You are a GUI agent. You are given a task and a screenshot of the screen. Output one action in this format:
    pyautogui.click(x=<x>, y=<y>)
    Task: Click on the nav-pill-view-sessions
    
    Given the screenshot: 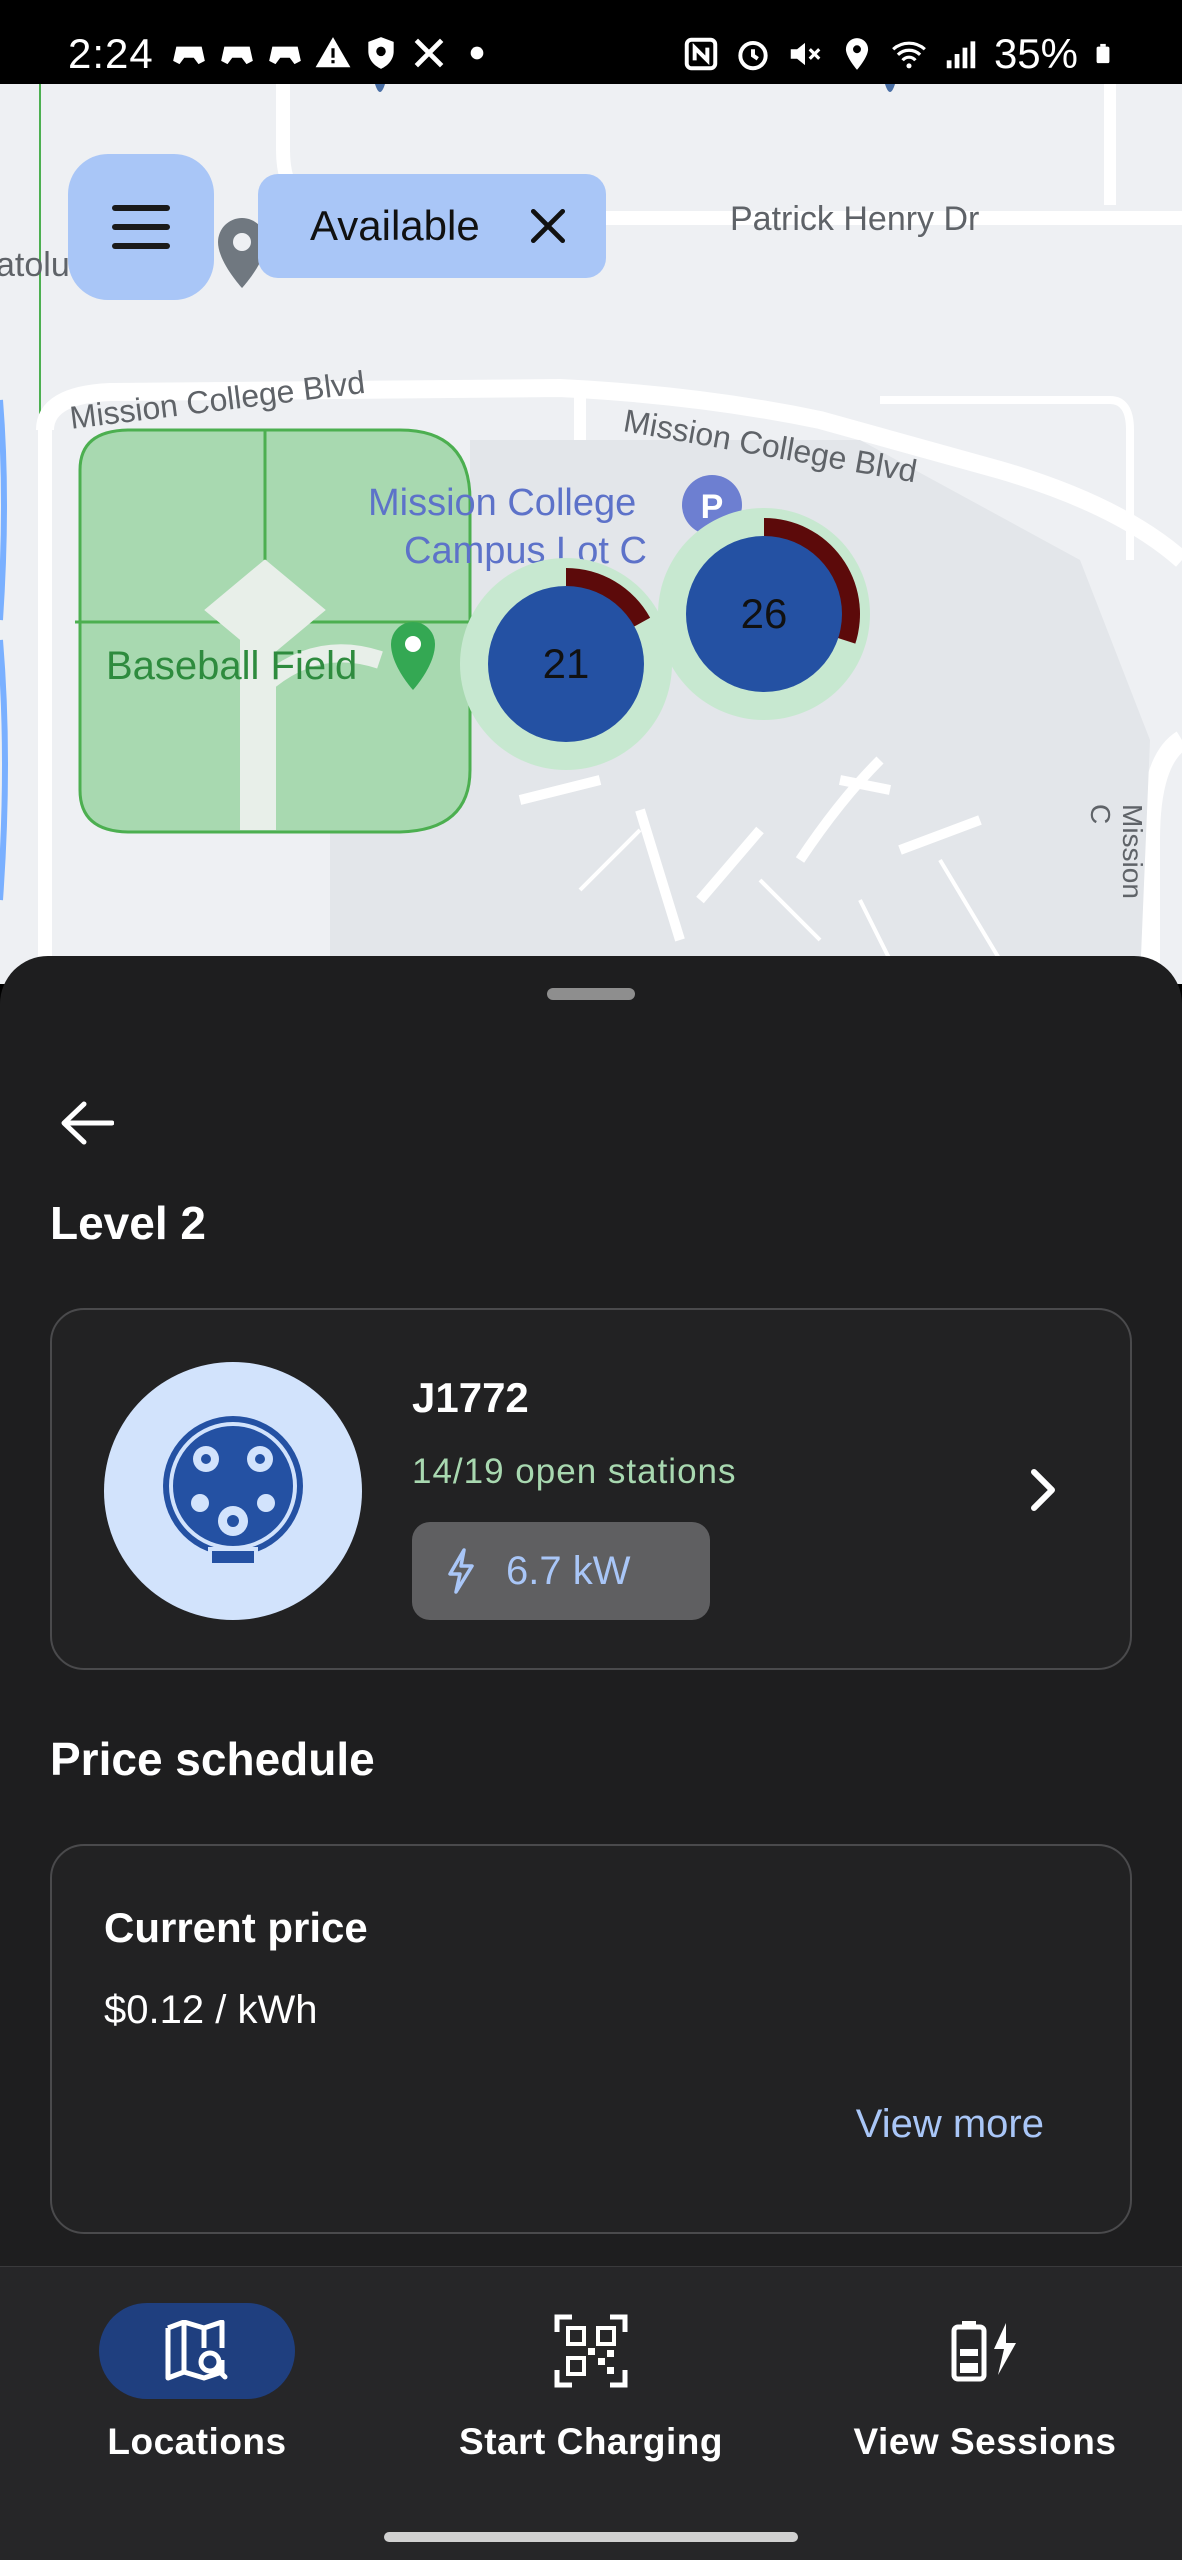 What is the action you would take?
    pyautogui.click(x=985, y=2351)
    